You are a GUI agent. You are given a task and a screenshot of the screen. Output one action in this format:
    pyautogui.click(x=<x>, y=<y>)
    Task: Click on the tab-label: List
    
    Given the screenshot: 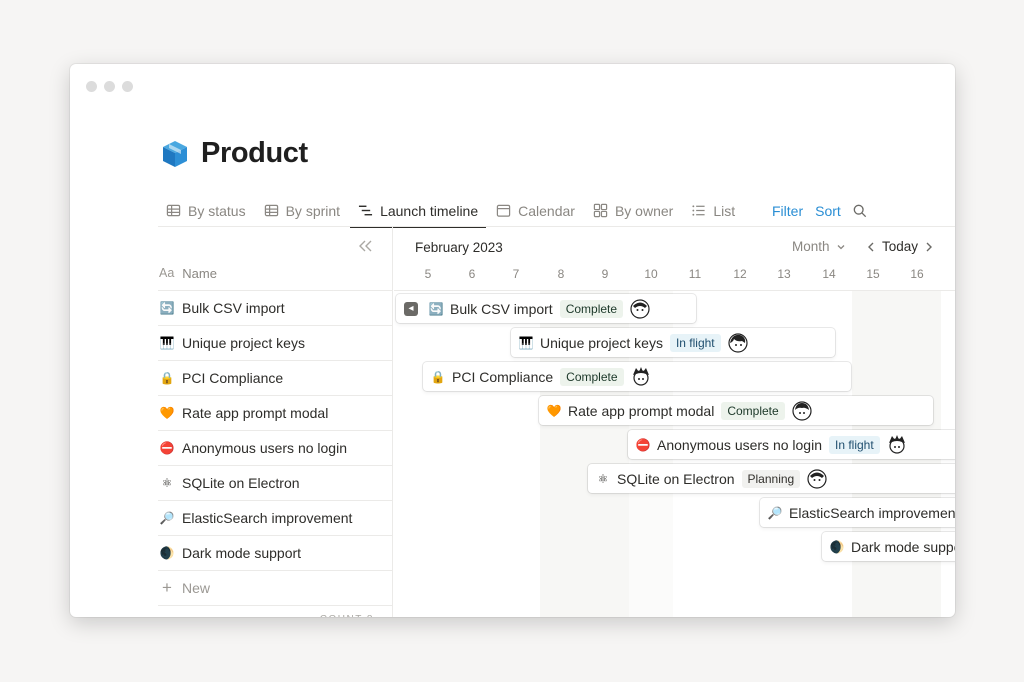 What is the action you would take?
    pyautogui.click(x=724, y=210)
    